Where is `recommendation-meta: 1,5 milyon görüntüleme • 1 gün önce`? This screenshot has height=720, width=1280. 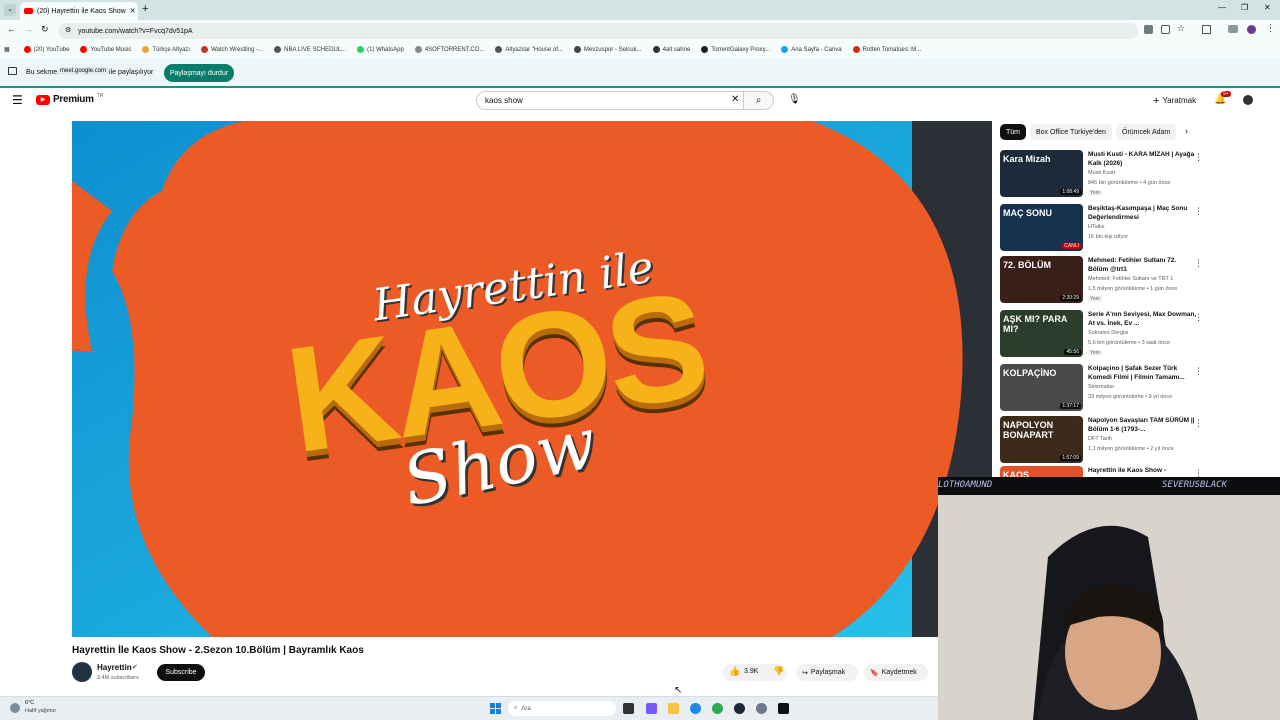
recommendation-meta: 1,5 milyon görüntüleme • 1 gün önce is located at coordinates (1133, 289).